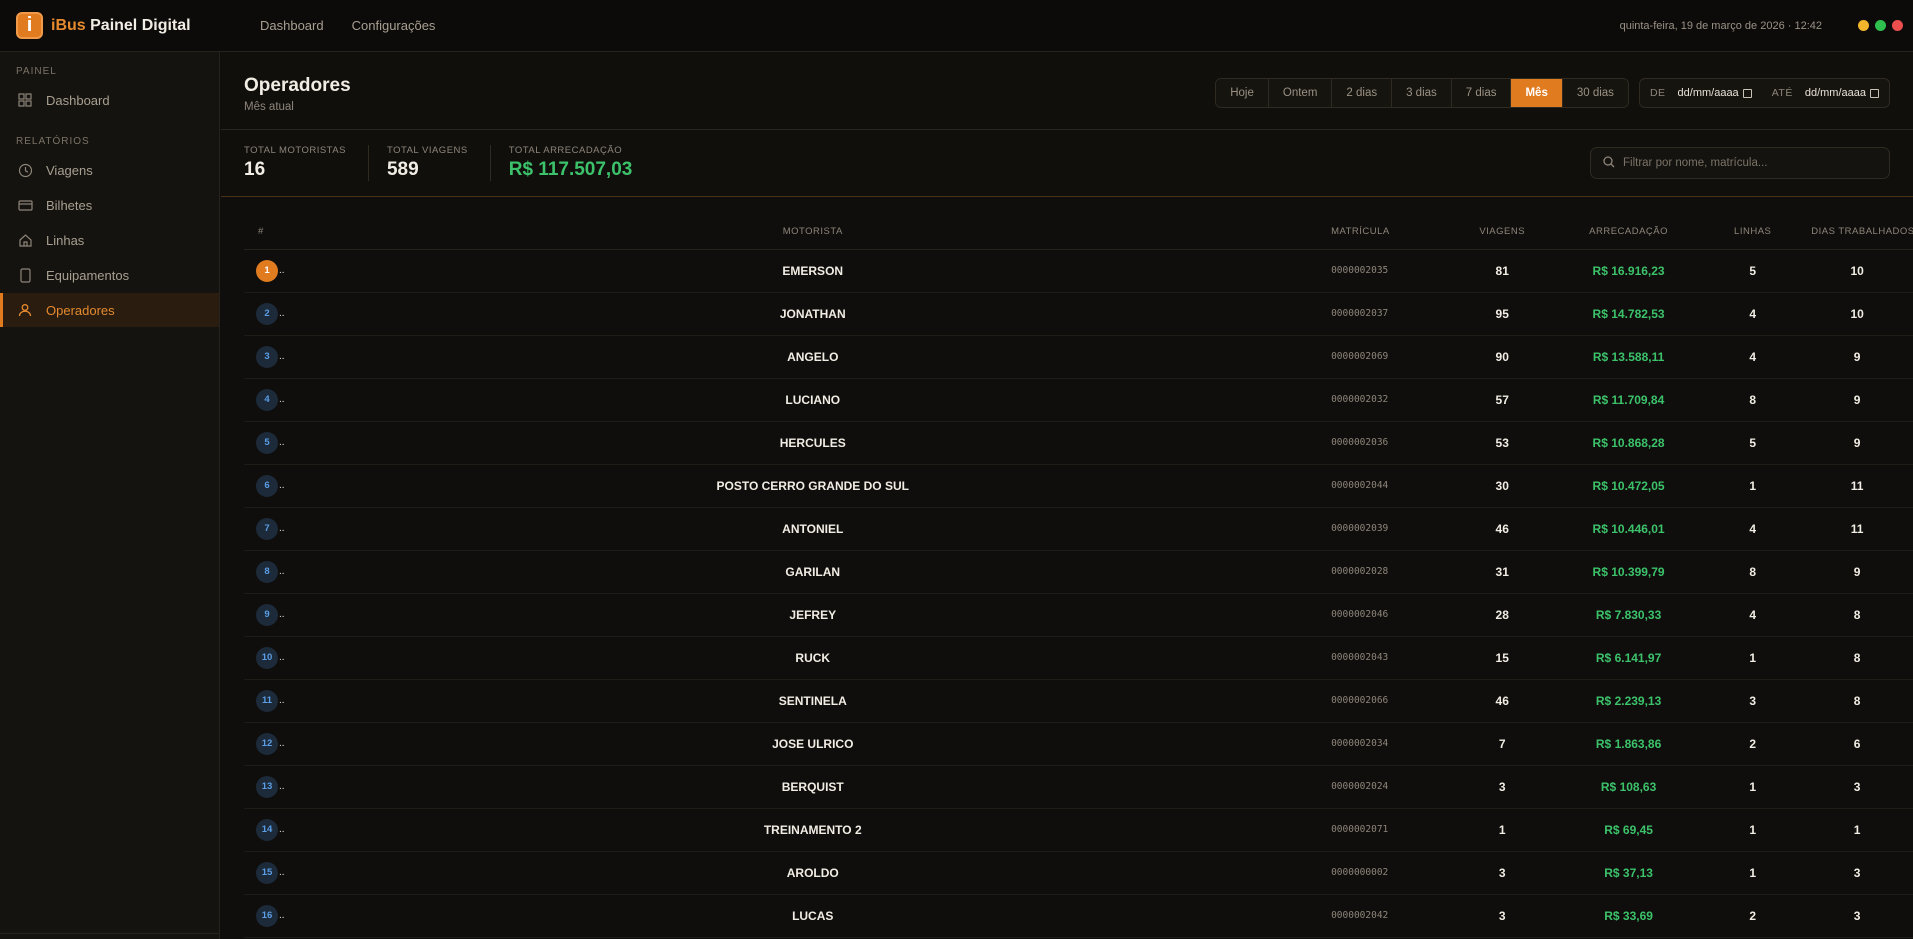  Describe the element at coordinates (1388, 744) in the screenshot. I see `matricula-cell: 0000002034` at that location.